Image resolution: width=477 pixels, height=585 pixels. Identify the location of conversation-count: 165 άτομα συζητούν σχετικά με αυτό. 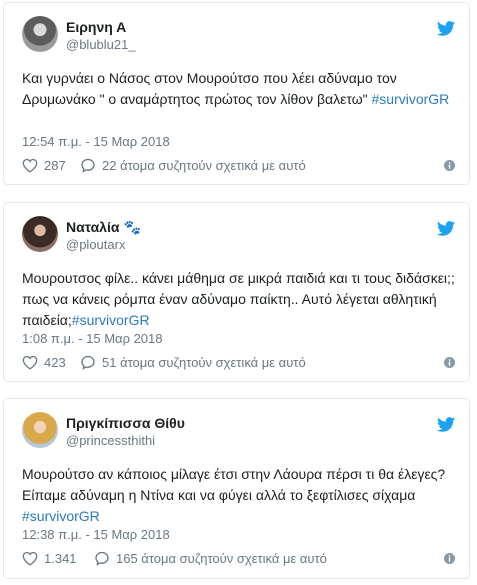
(221, 558).